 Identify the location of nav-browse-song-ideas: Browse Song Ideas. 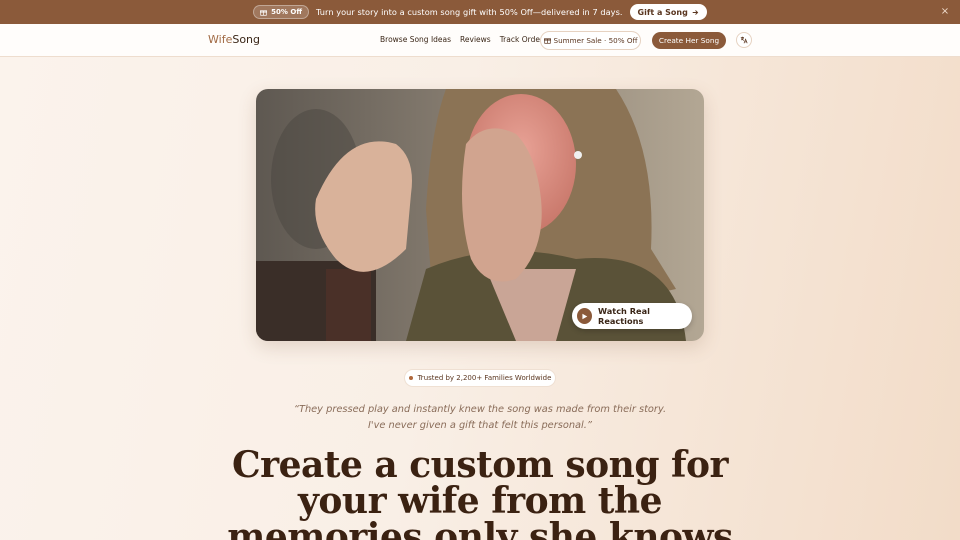
(415, 39).